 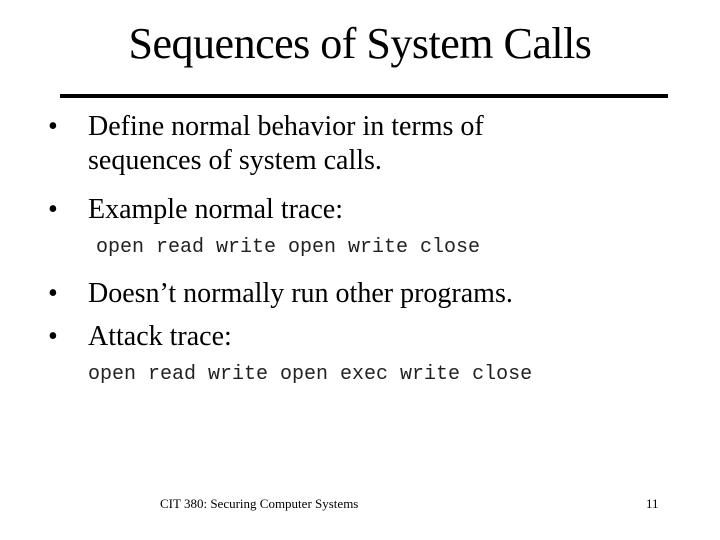 What do you see at coordinates (364, 96) in the screenshot?
I see `title-rule` at bounding box center [364, 96].